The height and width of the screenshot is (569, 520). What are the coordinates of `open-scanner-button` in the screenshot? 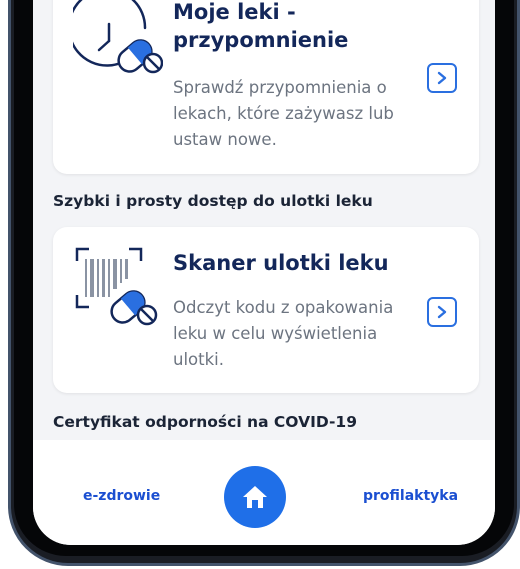 It's located at (442, 312).